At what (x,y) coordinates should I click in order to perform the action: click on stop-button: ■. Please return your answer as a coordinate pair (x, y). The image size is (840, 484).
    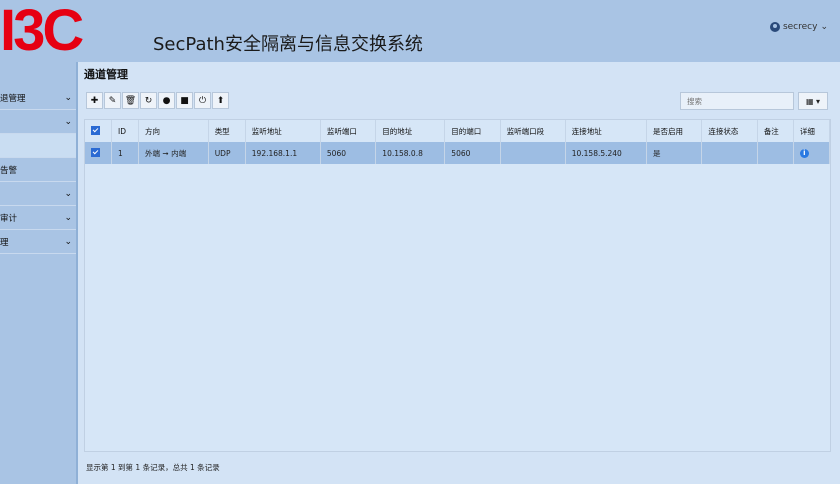
    Looking at the image, I should click on (184, 100).